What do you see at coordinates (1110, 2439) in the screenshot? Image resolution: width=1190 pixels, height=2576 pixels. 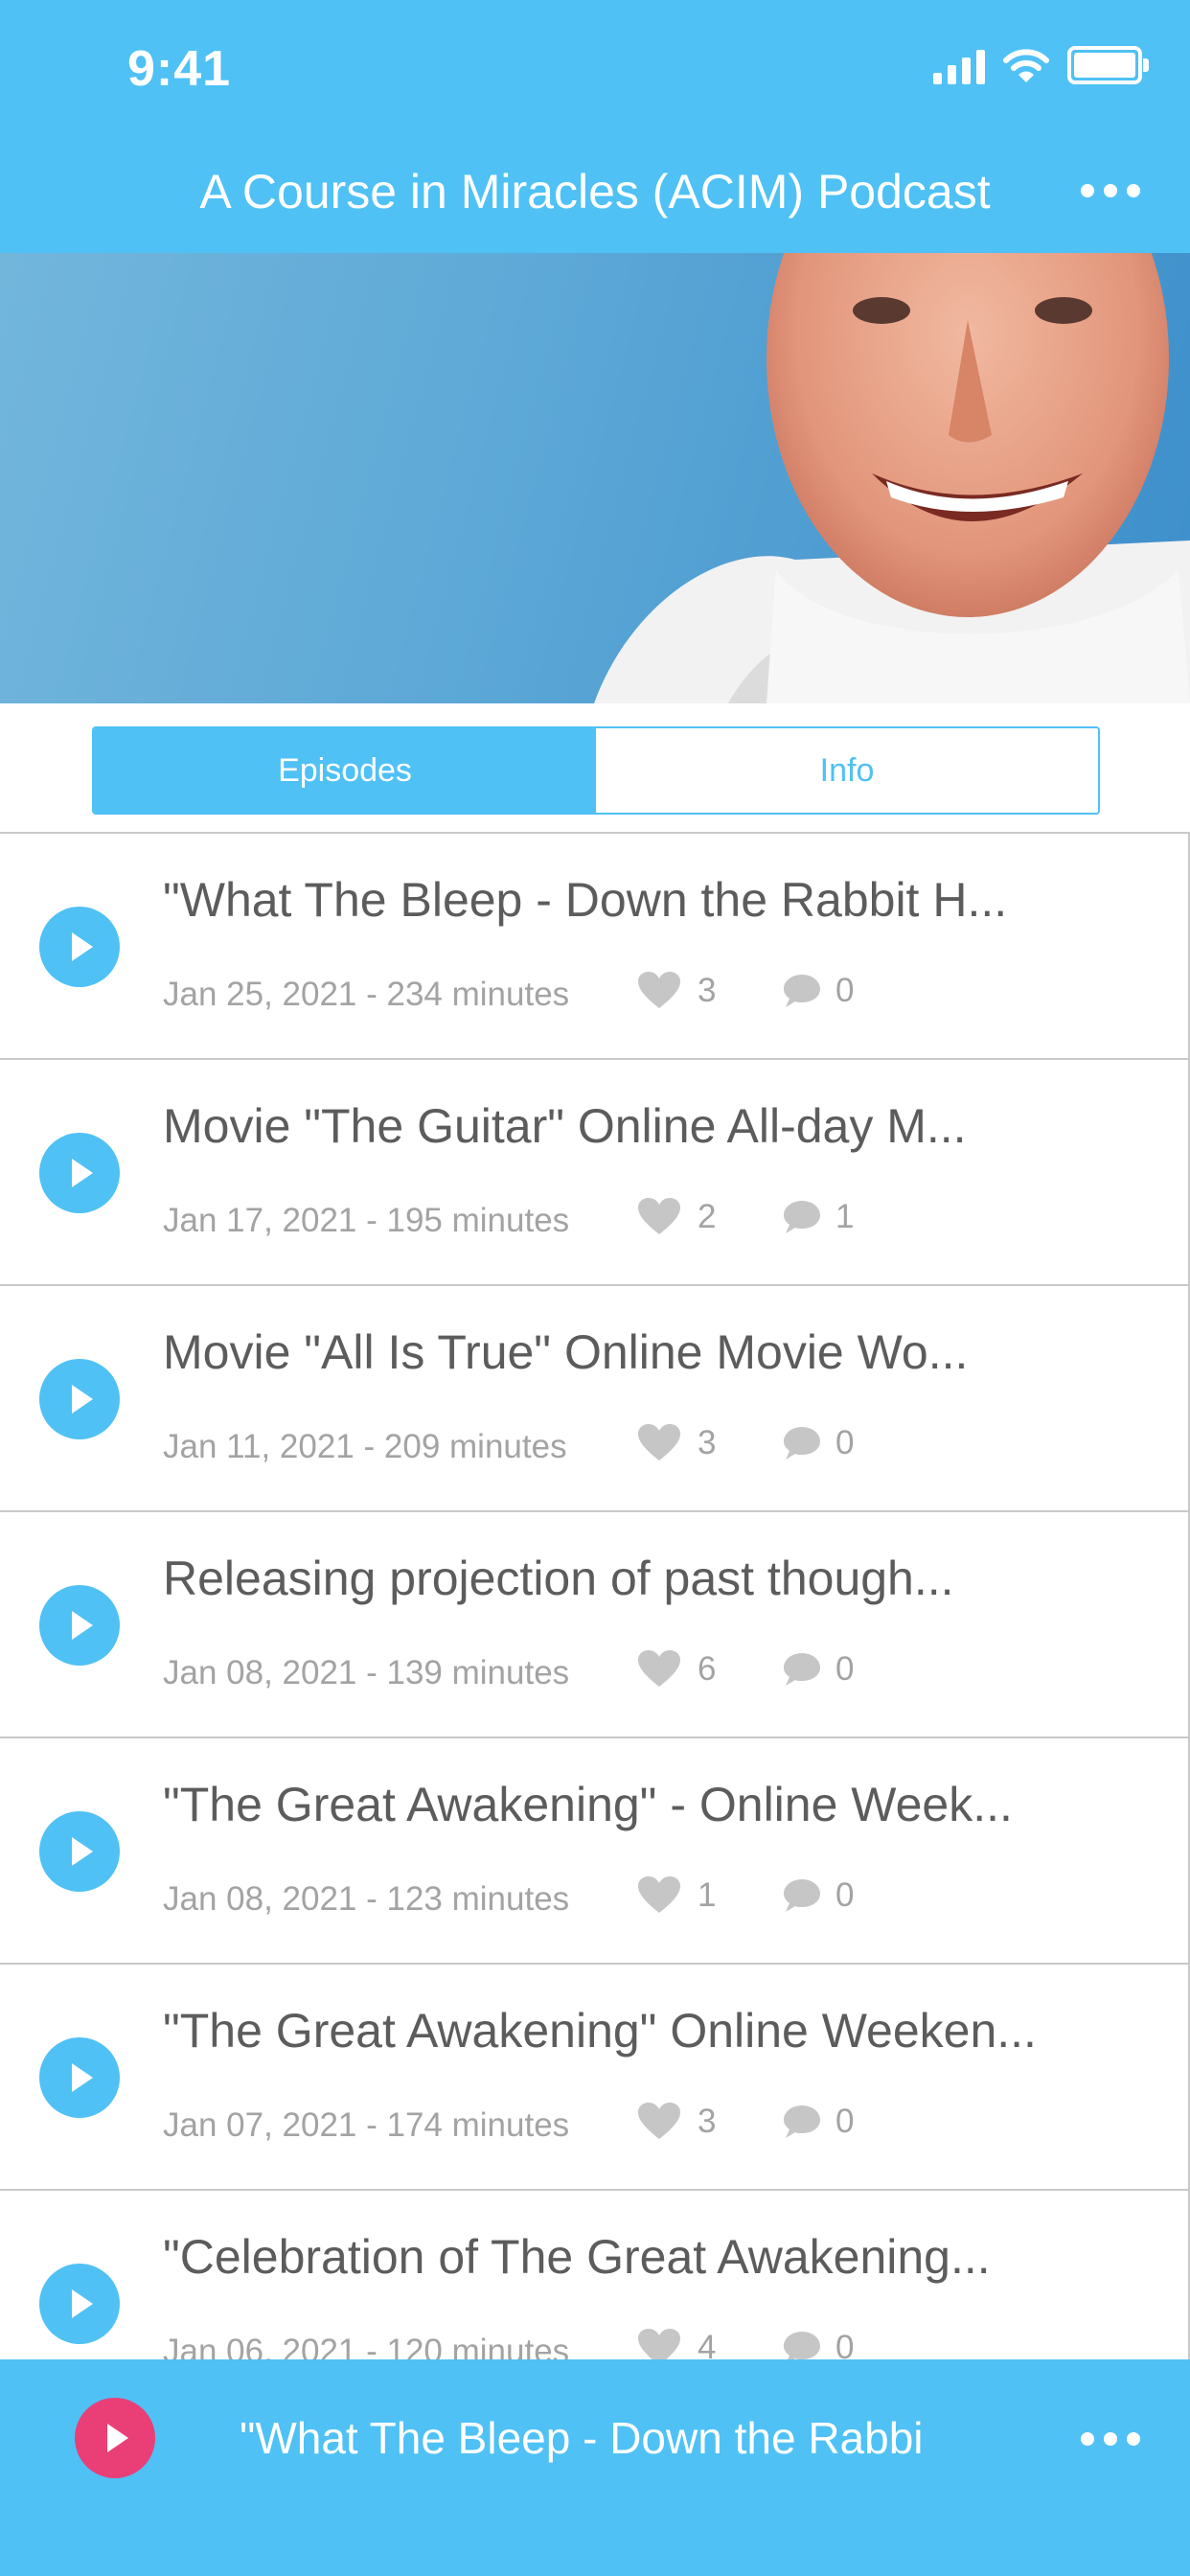 I see `player-more-icon` at bounding box center [1110, 2439].